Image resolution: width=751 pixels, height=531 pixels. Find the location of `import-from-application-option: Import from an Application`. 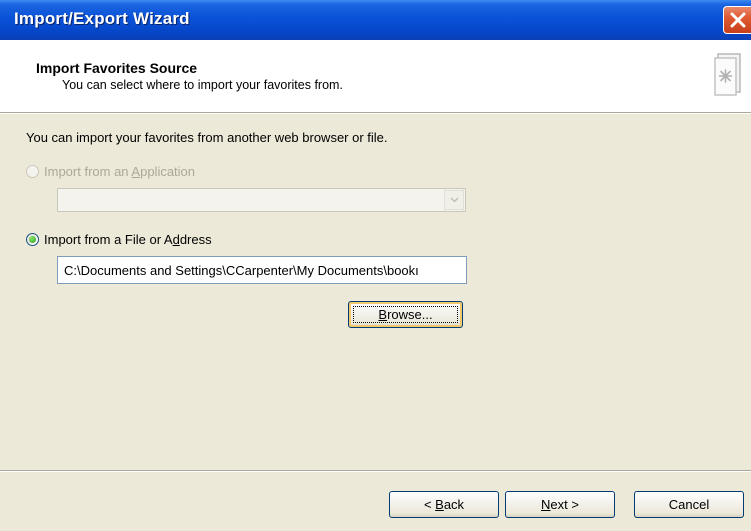

import-from-application-option: Import from an Application is located at coordinates (110, 171).